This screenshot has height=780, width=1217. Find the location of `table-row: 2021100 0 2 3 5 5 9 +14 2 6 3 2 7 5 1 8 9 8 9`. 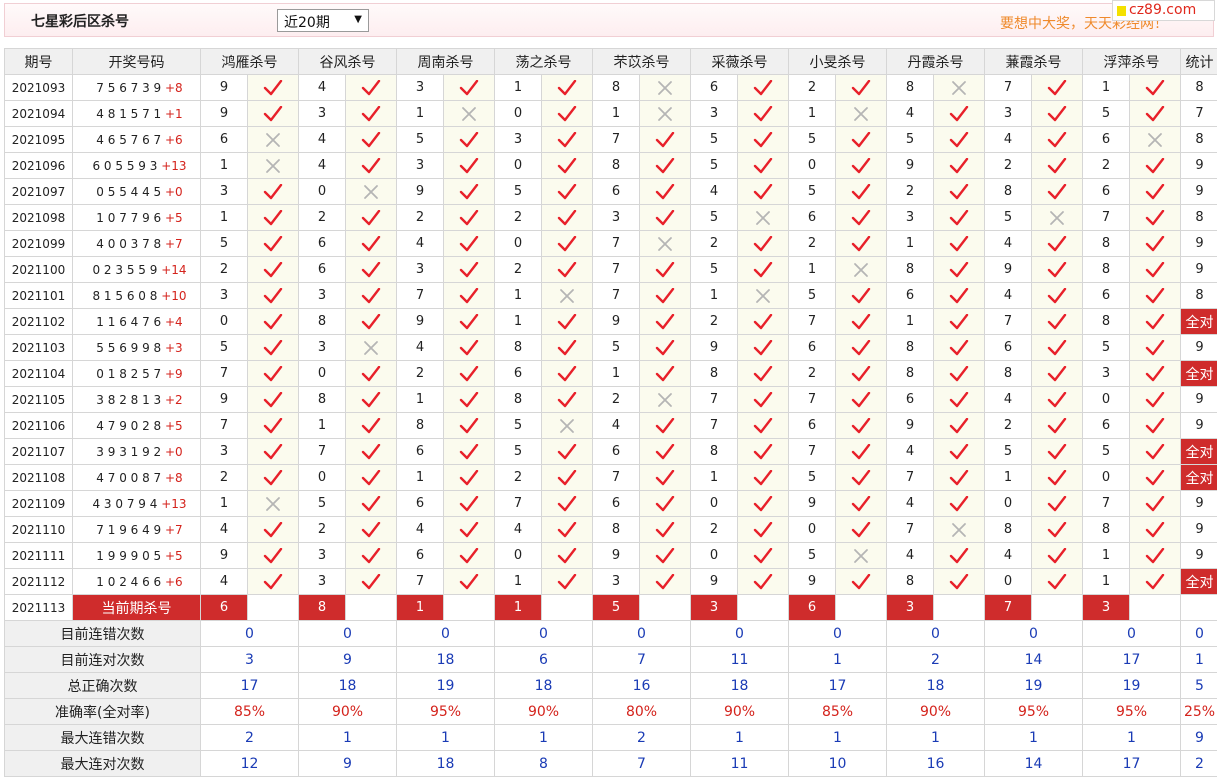

table-row: 2021100 0 2 3 5 5 9 +14 2 6 3 2 7 5 1 8 9 8 9 is located at coordinates (610, 269).